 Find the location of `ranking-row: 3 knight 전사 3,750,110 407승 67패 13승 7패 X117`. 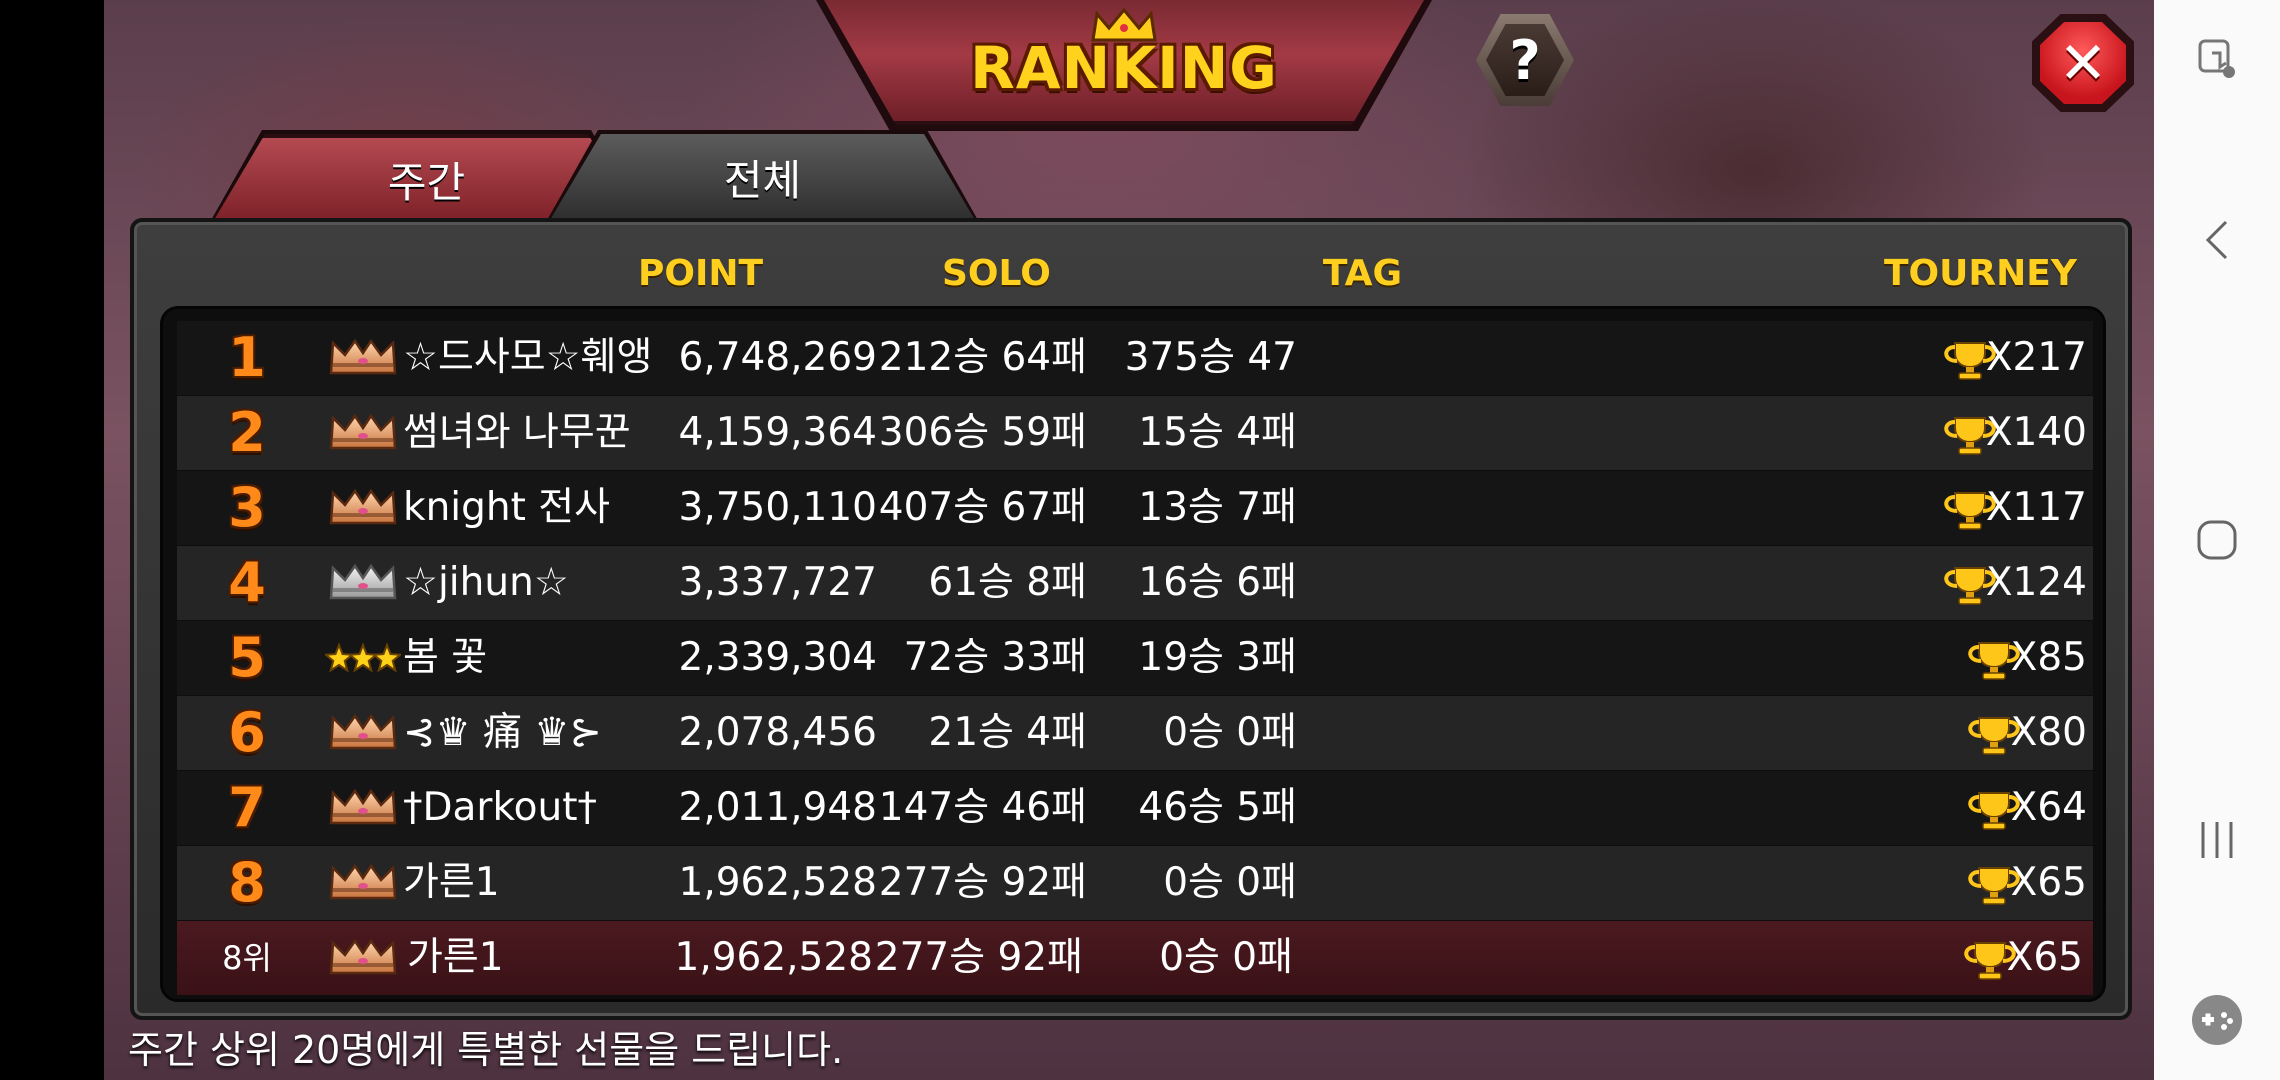

ranking-row: 3 knight 전사 3,750,110 407승 67패 13승 7패 X117 is located at coordinates (1135, 508).